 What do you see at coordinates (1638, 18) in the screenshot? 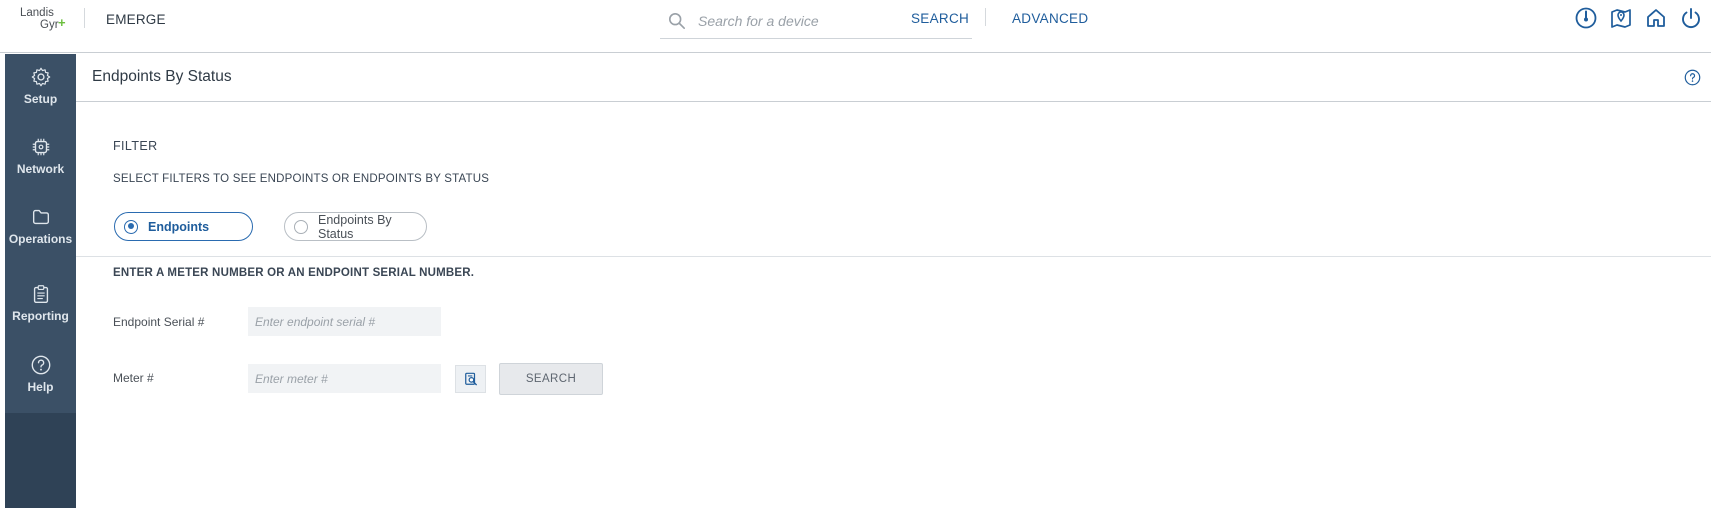
I see `top-icon-group` at bounding box center [1638, 18].